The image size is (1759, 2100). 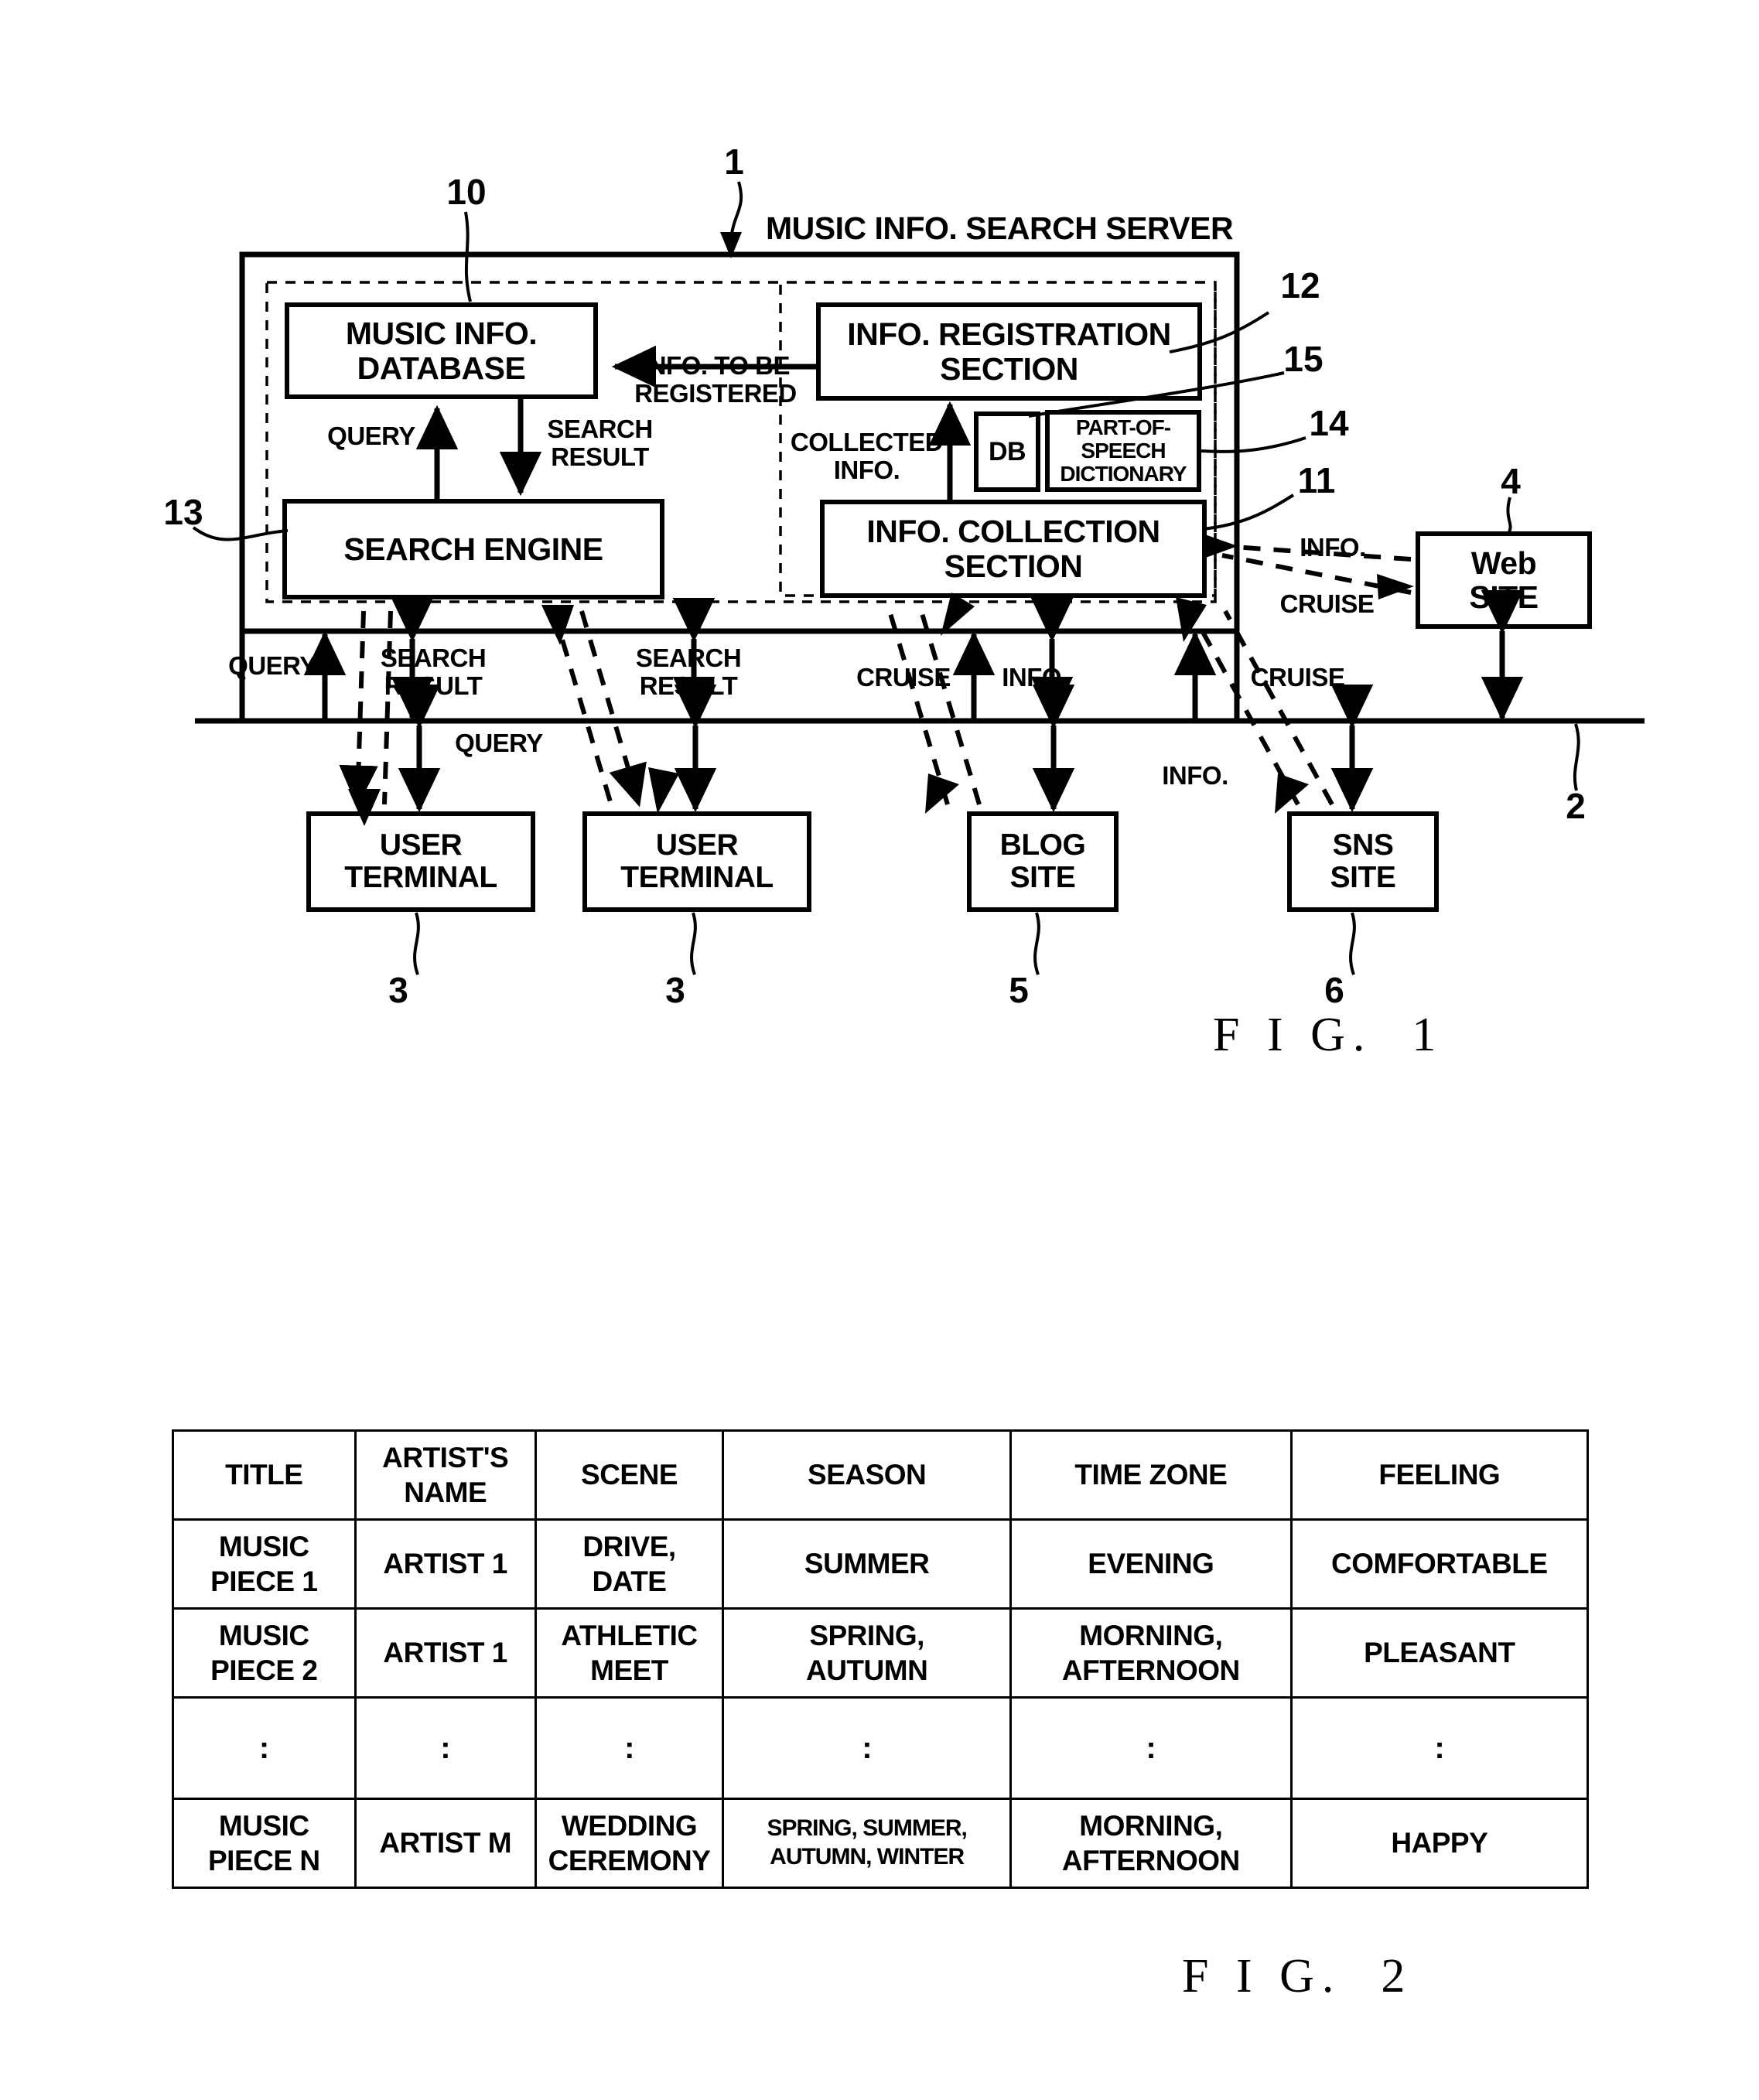 I want to click on edge-label-search-result-net-mid: SEARCH RESULT, so click(x=688, y=672).